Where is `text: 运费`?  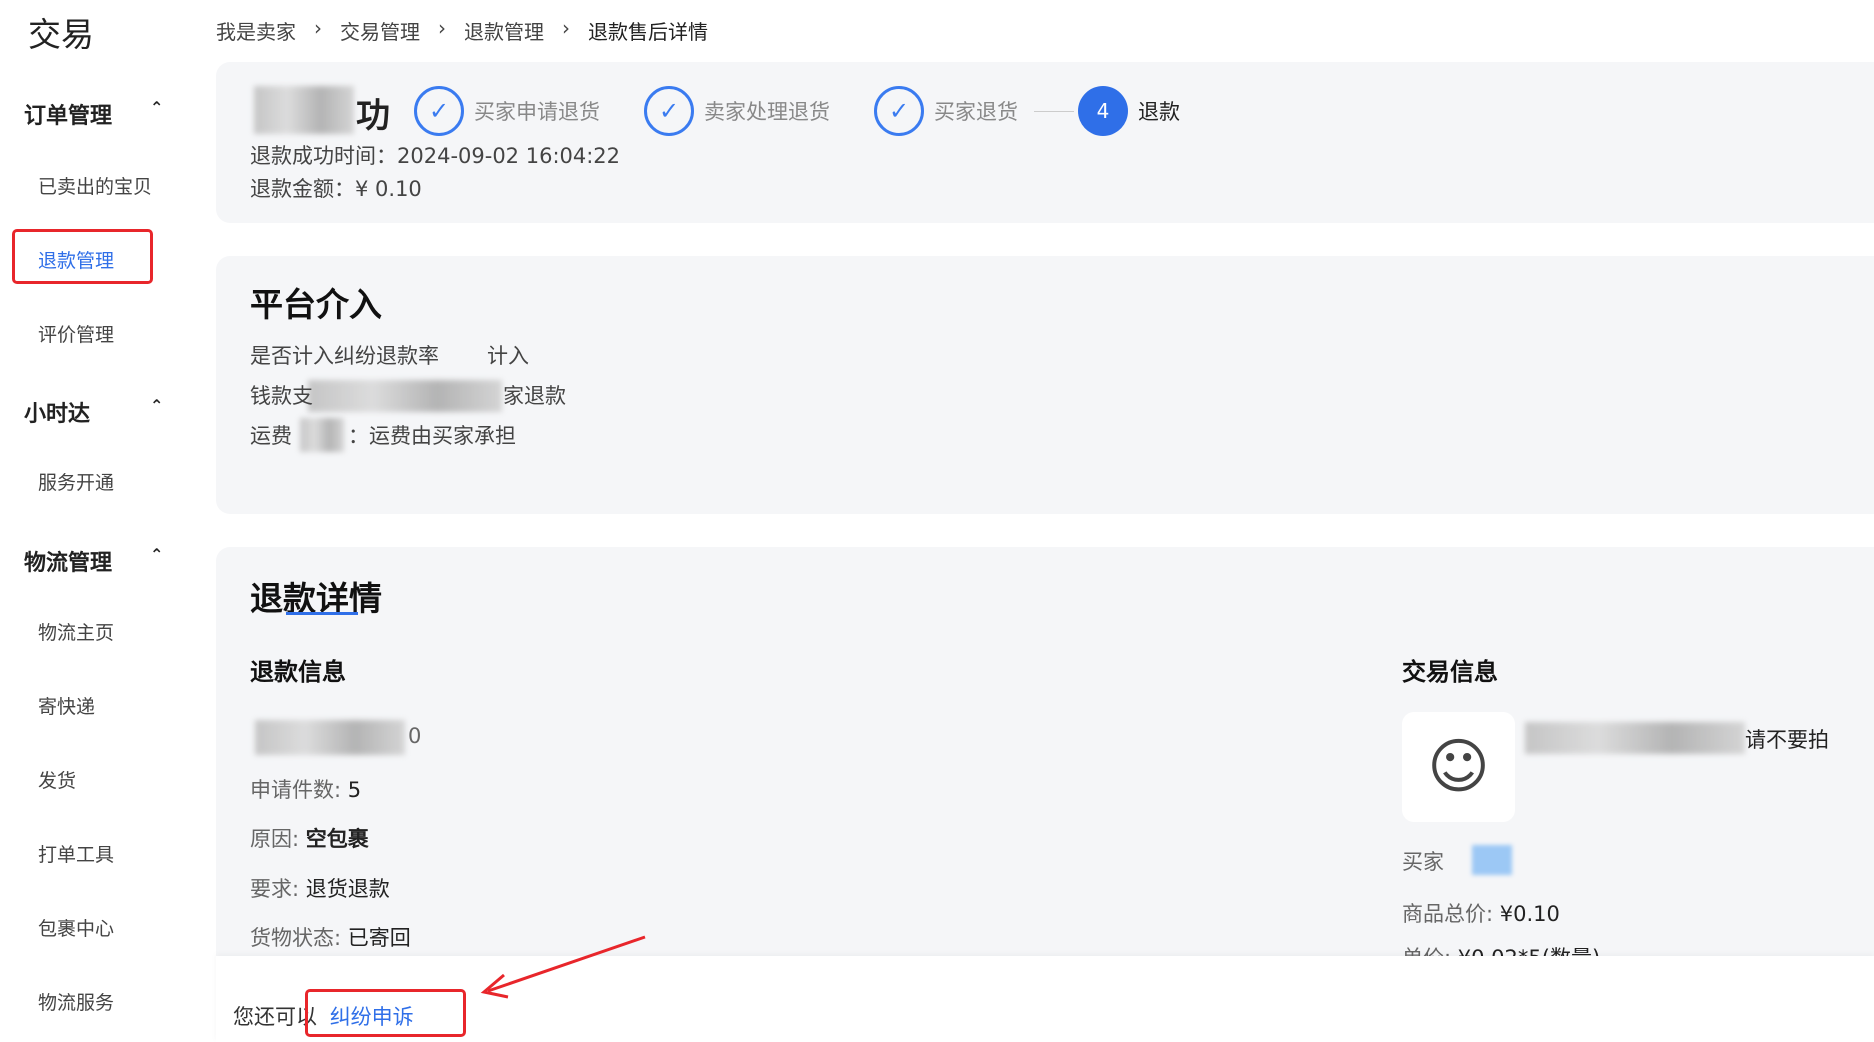 text: 运费 is located at coordinates (271, 436).